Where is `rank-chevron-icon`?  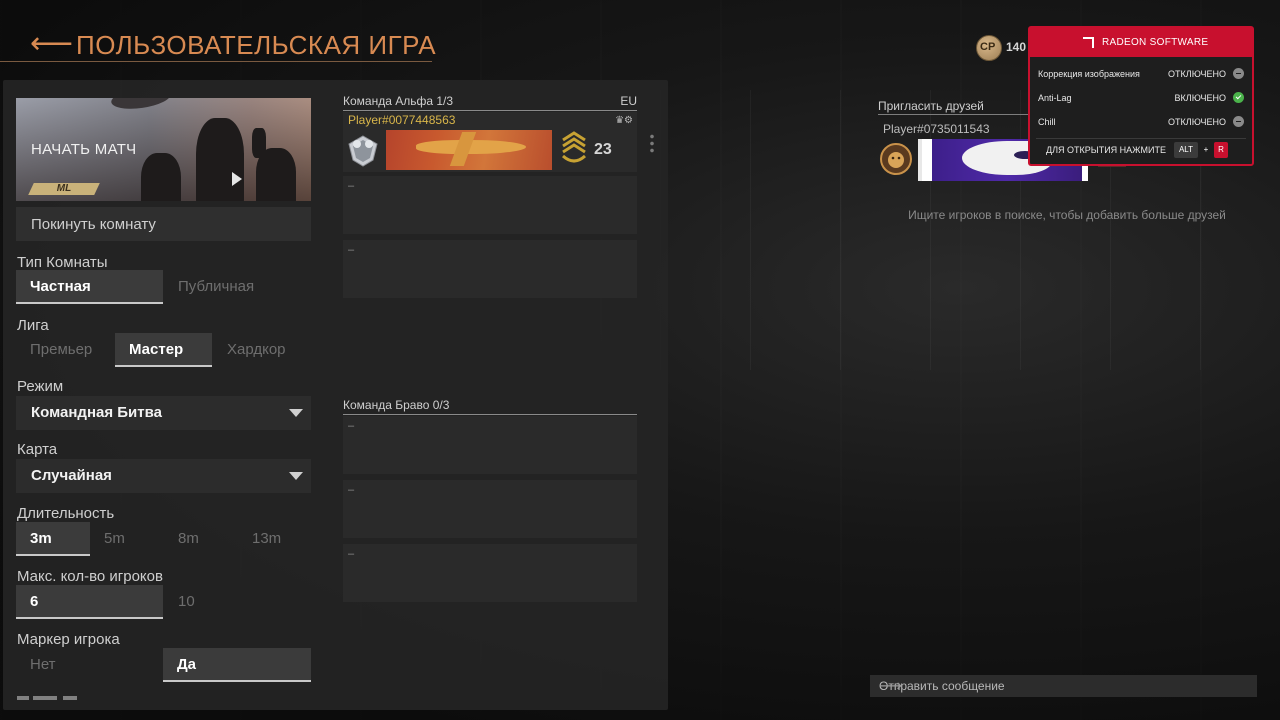
rank-chevron-icon is located at coordinates (574, 147).